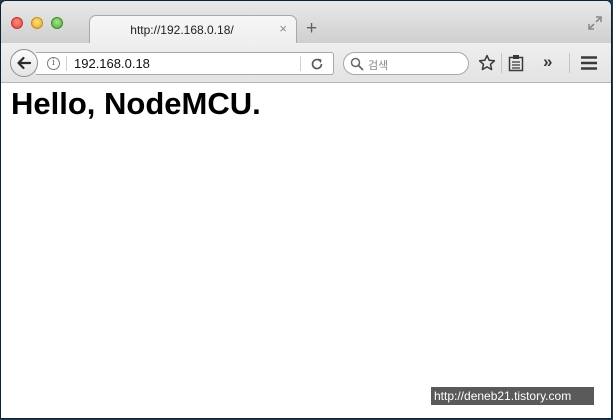 The image size is (613, 420). Describe the element at coordinates (512, 396) in the screenshot. I see `watermark: http://deneb21.tistory.com` at that location.